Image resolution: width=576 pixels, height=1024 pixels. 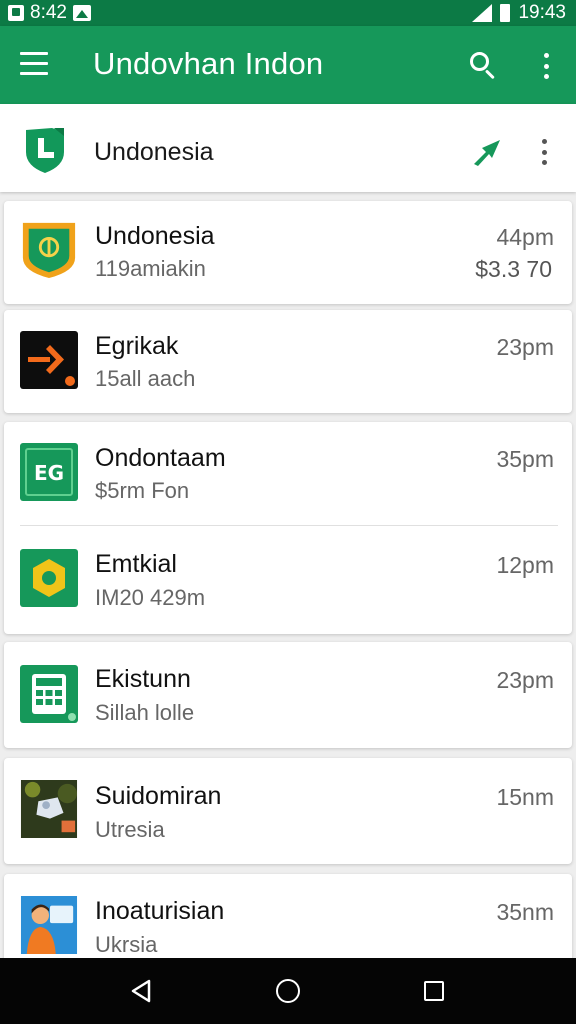 I want to click on item-subtitle: IM20 429m, so click(x=150, y=597).